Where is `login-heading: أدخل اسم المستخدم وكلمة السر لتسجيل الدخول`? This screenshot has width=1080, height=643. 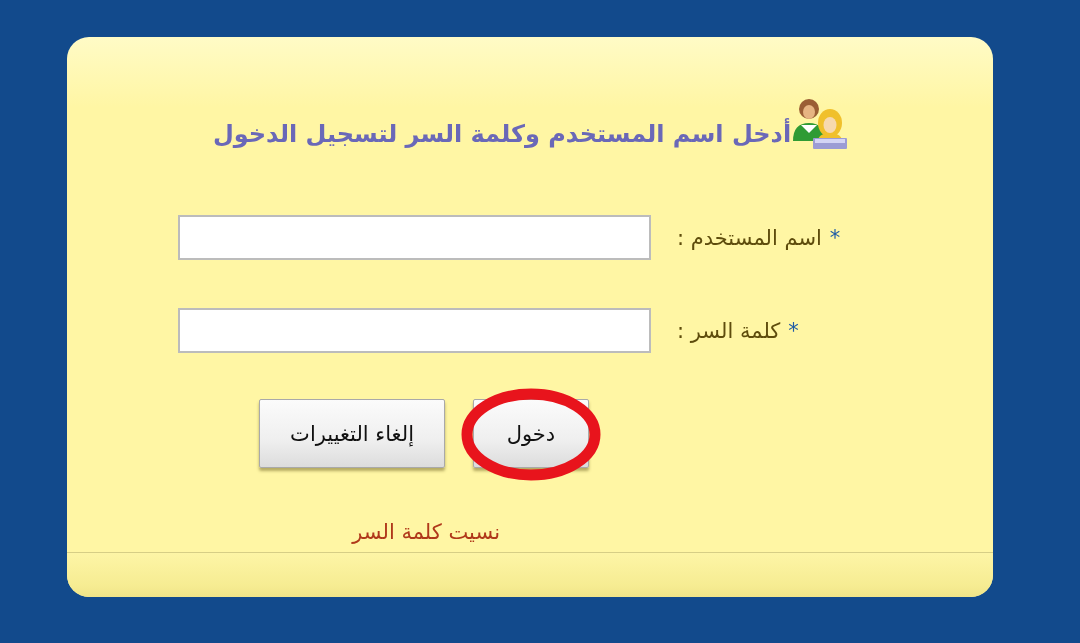
login-heading: أدخل اسم المستخدم وكلمة السر لتسجيل الدخول is located at coordinates (502, 134).